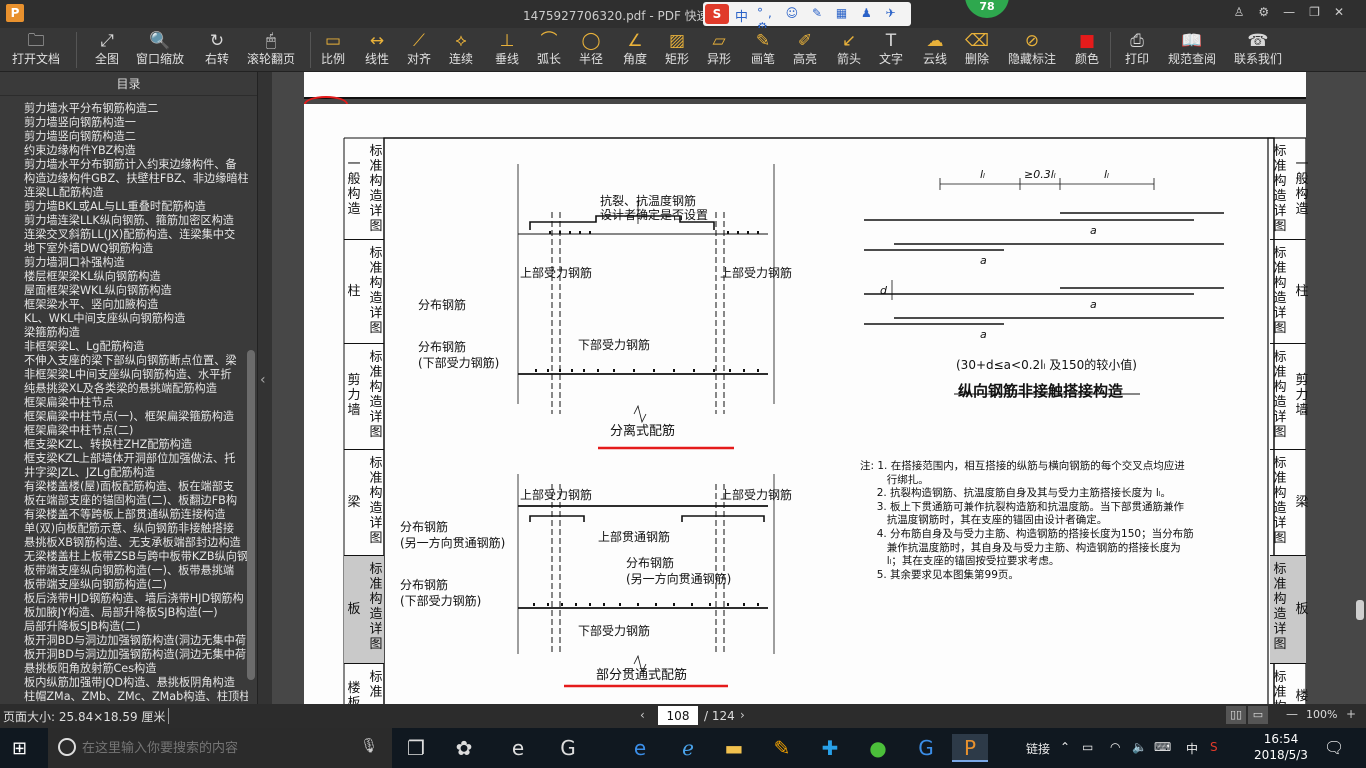 This screenshot has height=768, width=1366. I want to click on app-green-icon: ●, so click(878, 748).